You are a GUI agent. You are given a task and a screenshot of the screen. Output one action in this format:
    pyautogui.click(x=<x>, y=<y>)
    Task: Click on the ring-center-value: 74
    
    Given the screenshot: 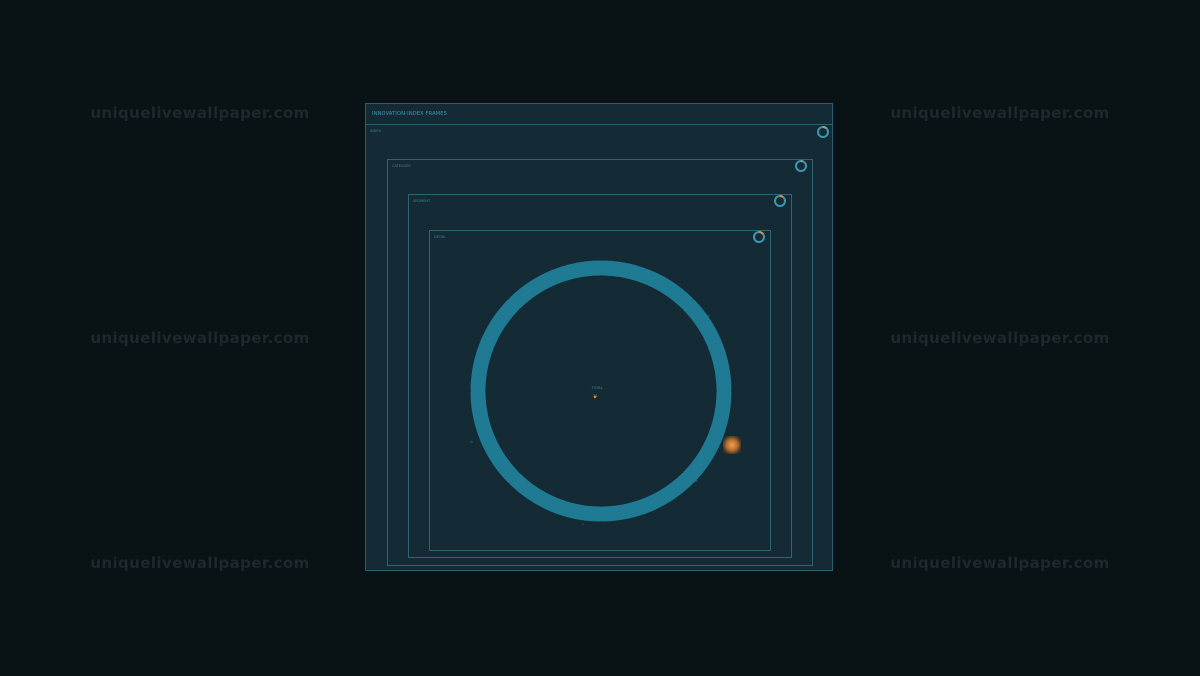 What is the action you would take?
    pyautogui.click(x=595, y=396)
    